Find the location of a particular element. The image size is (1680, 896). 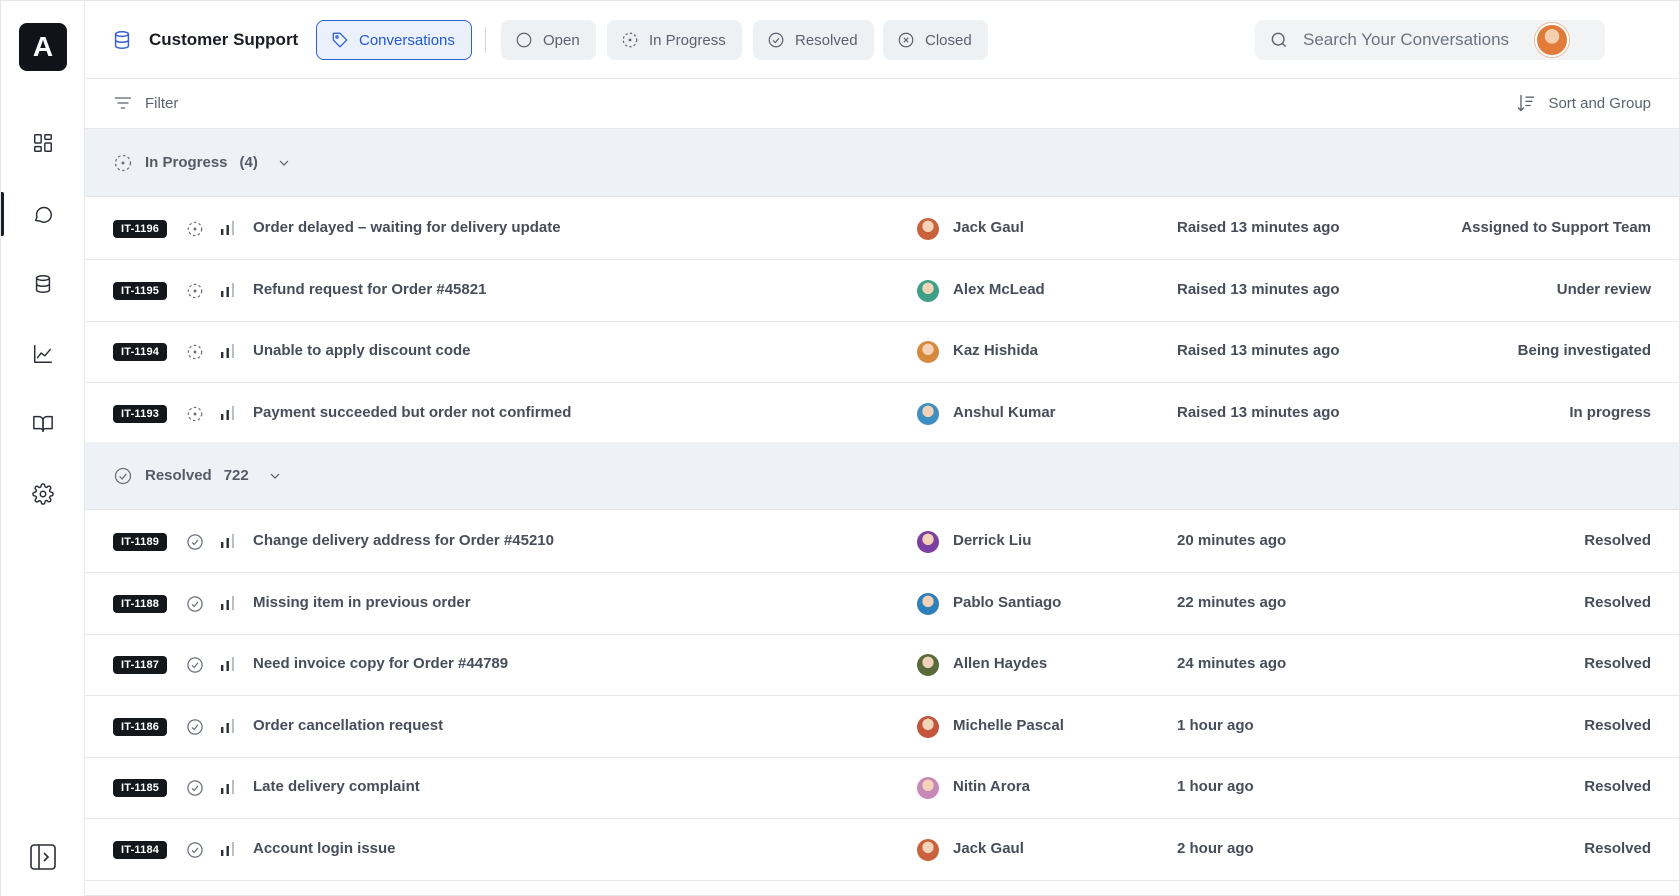

conversation-title: Missing item in previous order is located at coordinates (362, 602).